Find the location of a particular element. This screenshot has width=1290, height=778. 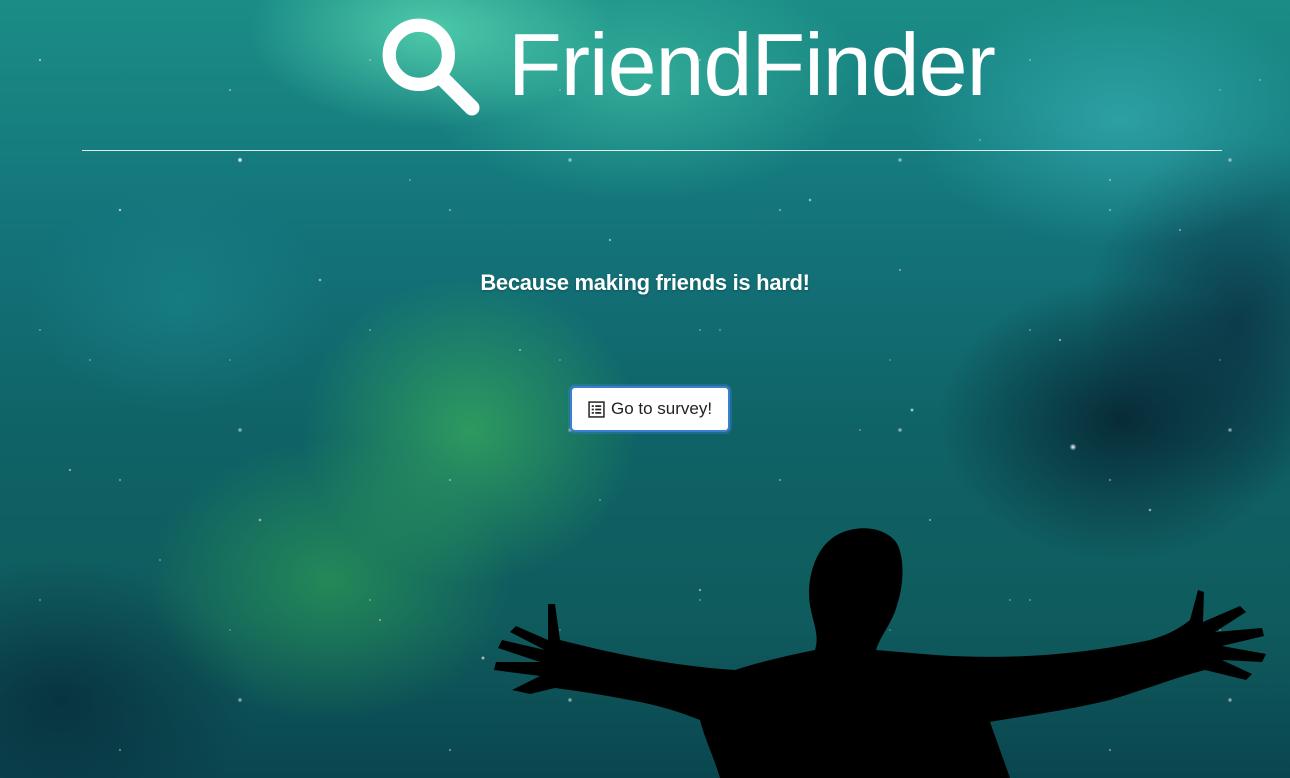

brand: FriendFinder is located at coordinates (687, 65).